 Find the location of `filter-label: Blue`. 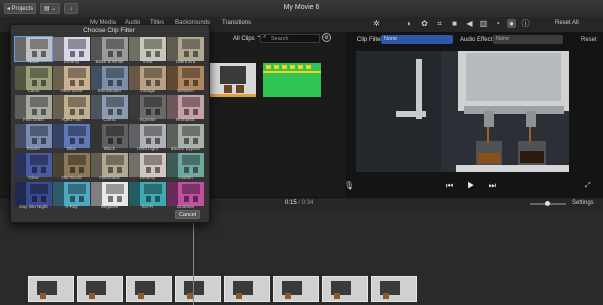

filter-label: Blue is located at coordinates (71, 148).